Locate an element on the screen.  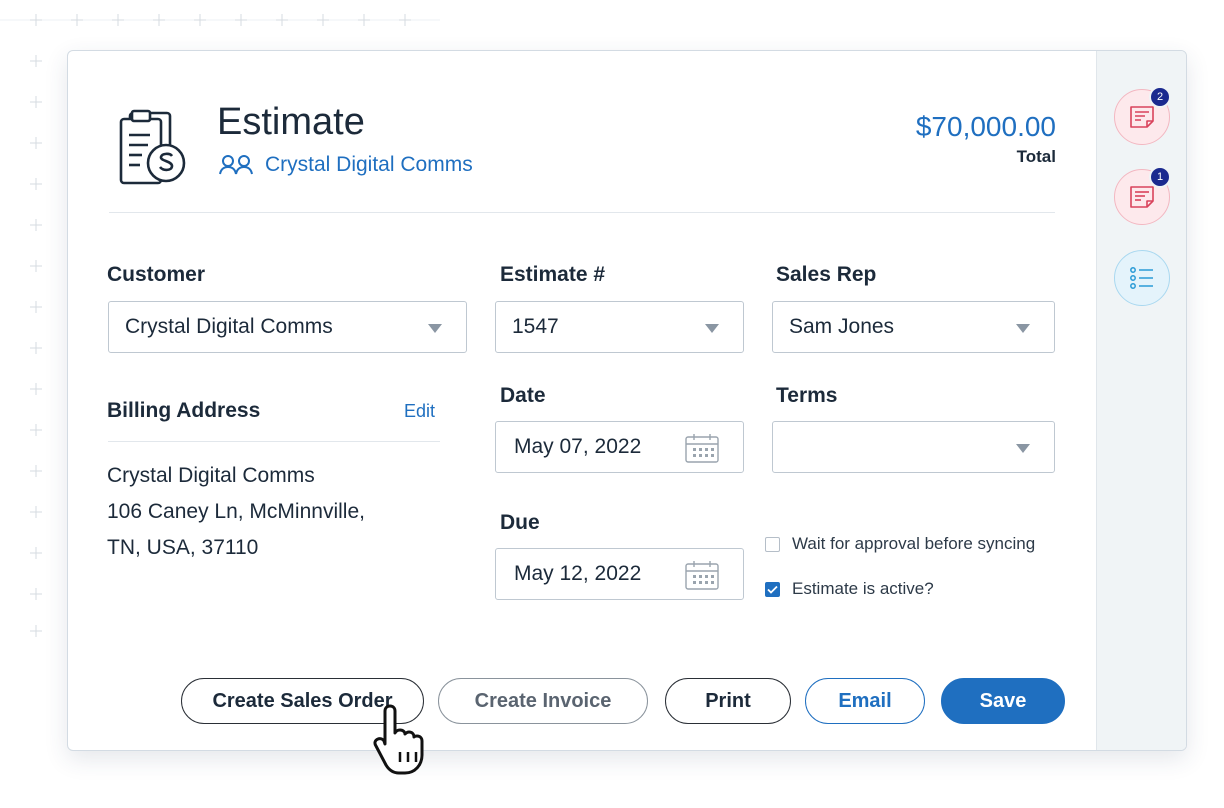
wait-approval-checkbox is located at coordinates (772, 544).